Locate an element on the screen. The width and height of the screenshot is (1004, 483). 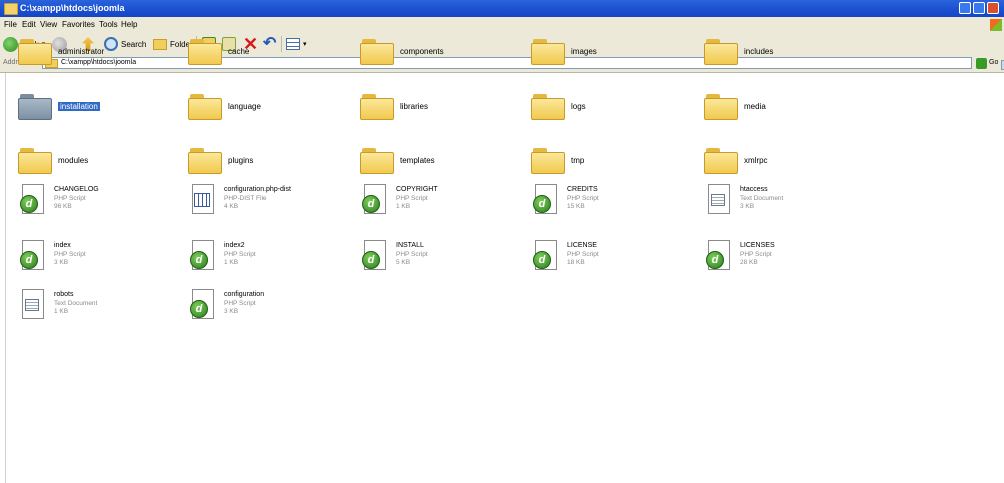
maximize-button is located at coordinates (979, 8).